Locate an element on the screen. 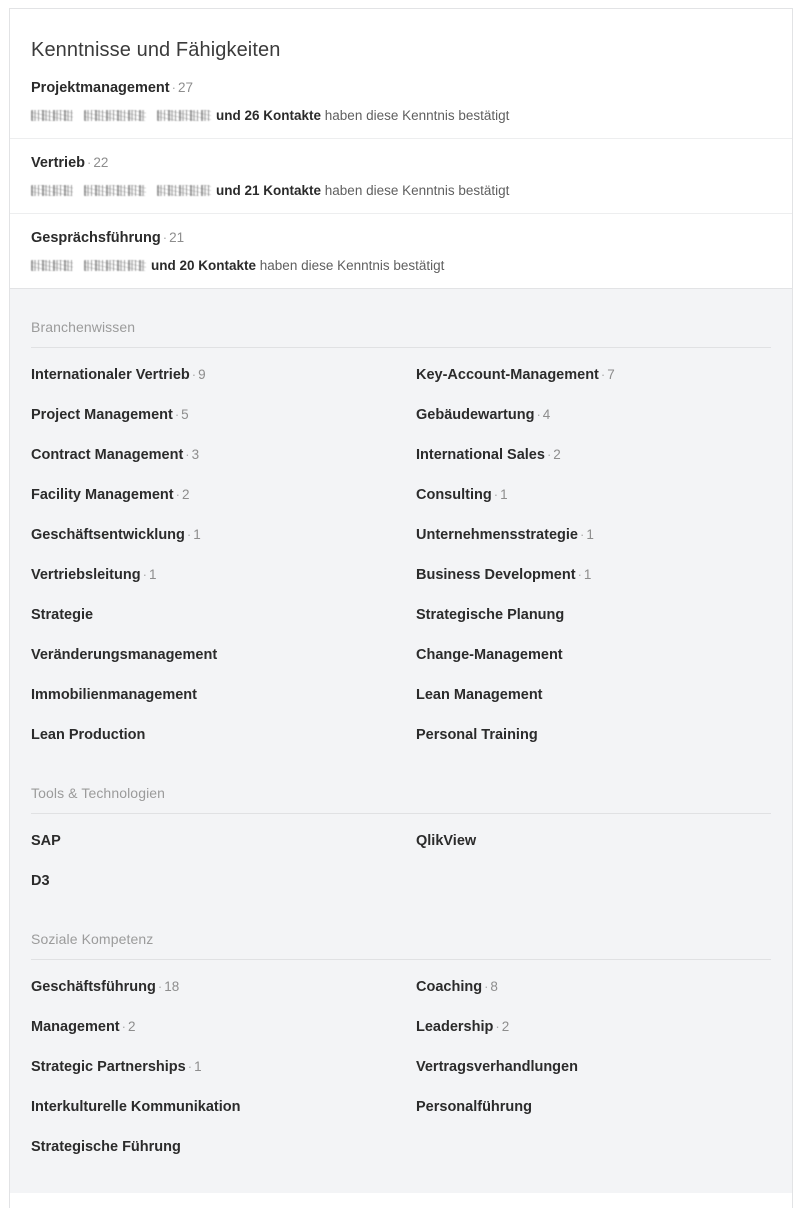 The height and width of the screenshot is (1208, 802). skill-name: Veränderungsmanagement is located at coordinates (124, 655).